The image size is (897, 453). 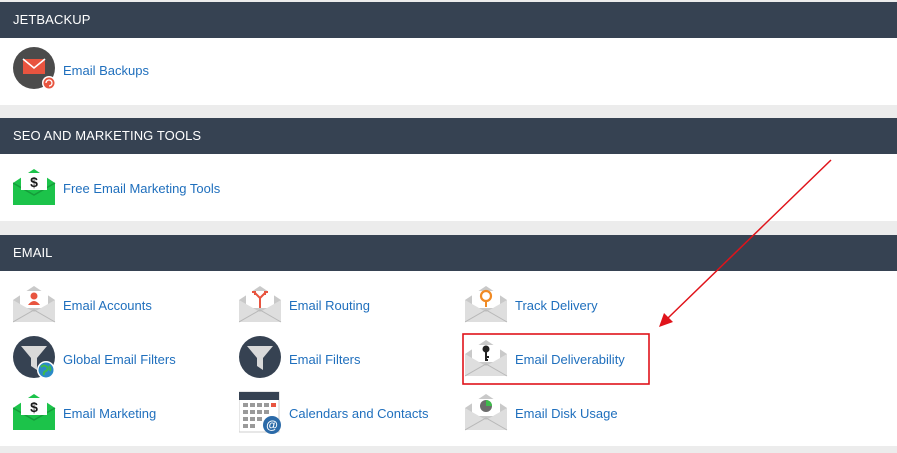 What do you see at coordinates (448, 253) in the screenshot?
I see `section-header-email: EMAIL` at bounding box center [448, 253].